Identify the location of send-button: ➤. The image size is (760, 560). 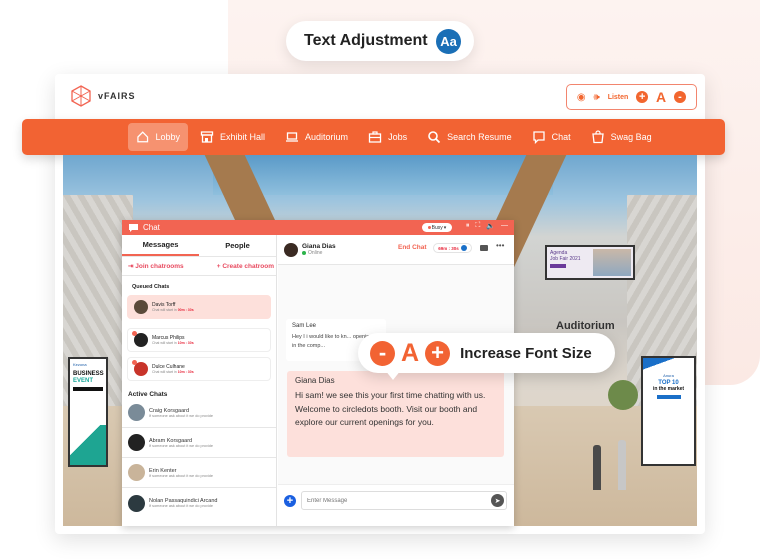
(497, 500).